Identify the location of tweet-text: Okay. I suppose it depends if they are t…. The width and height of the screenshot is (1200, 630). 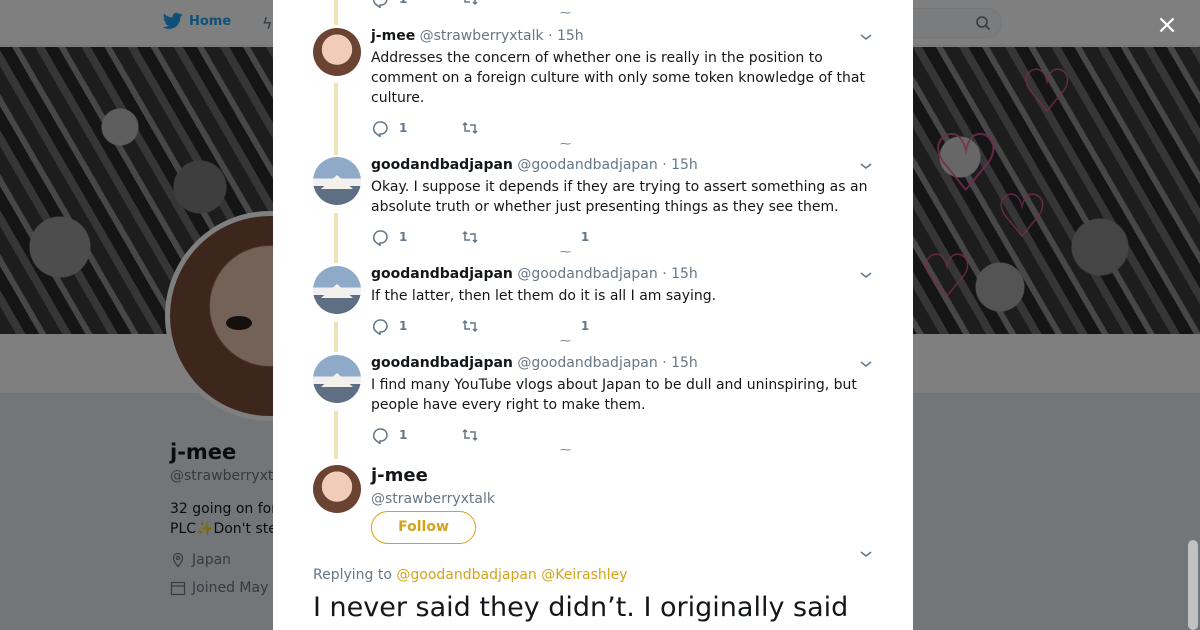
(619, 197).